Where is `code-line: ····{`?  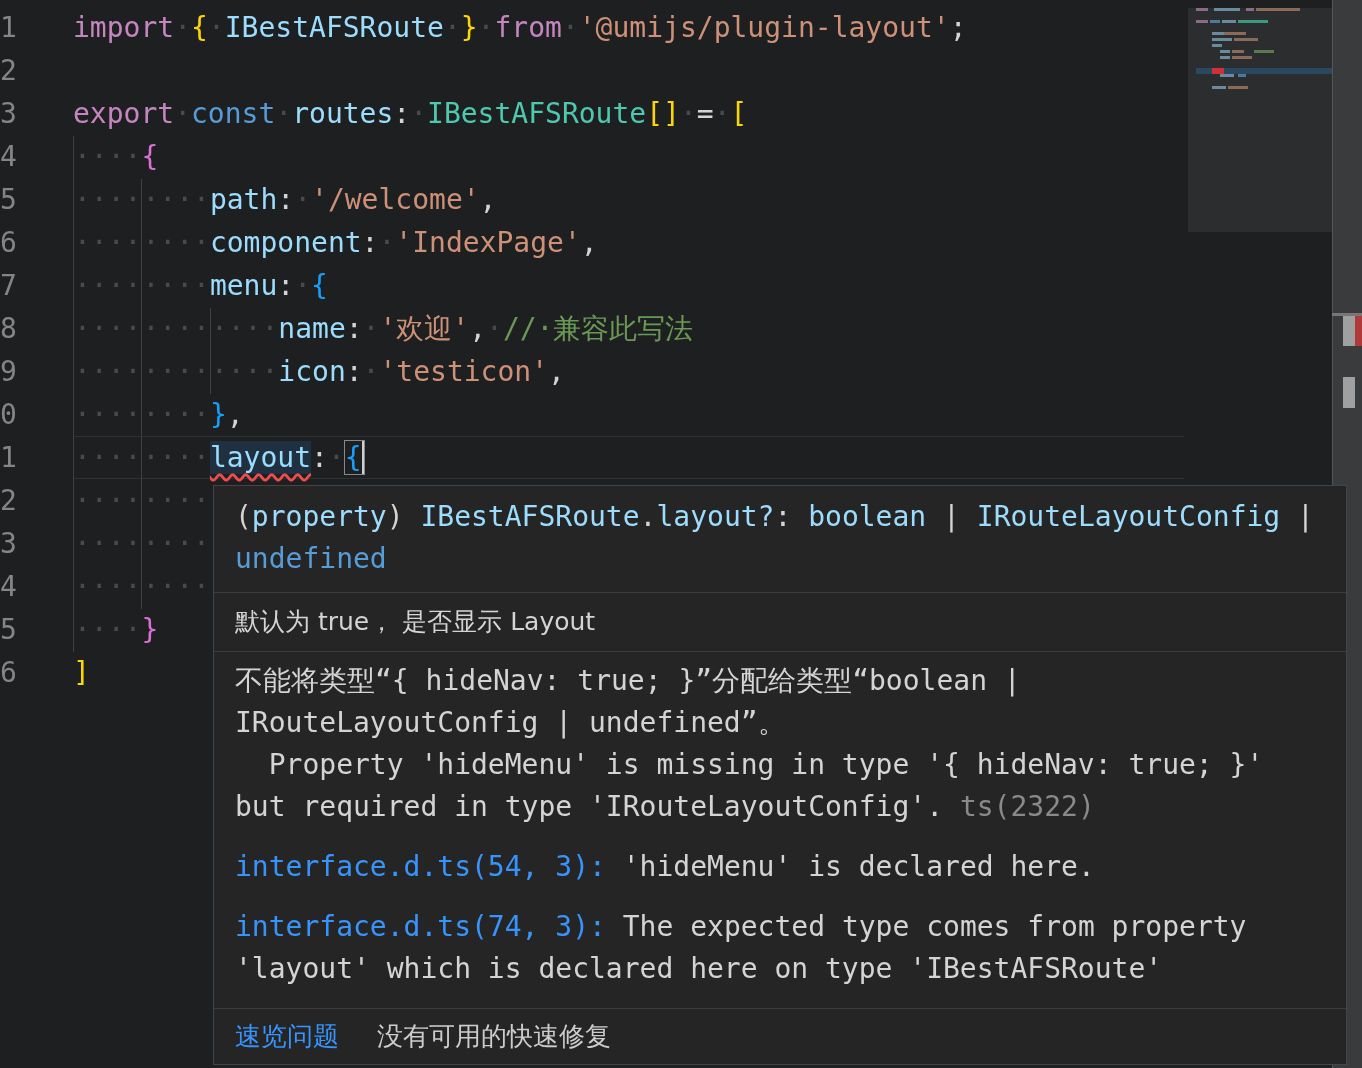
code-line: ····{ is located at coordinates (116, 156).